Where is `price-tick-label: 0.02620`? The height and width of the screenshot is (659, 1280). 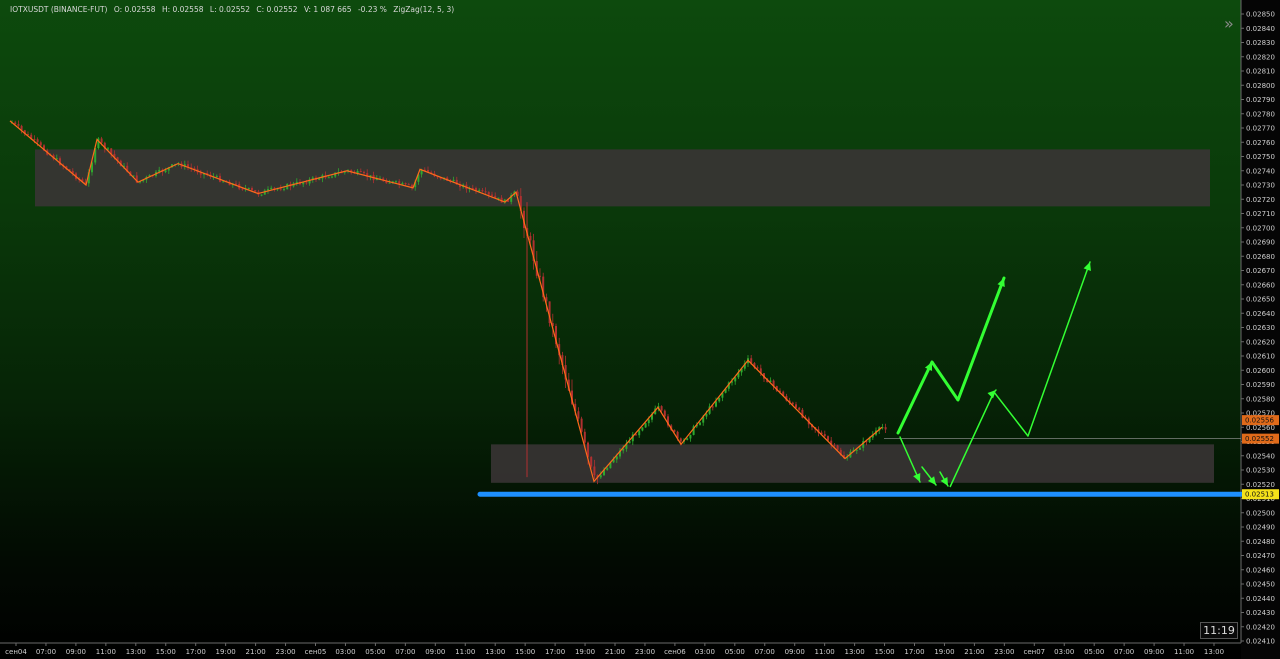 price-tick-label: 0.02620 is located at coordinates (1260, 342).